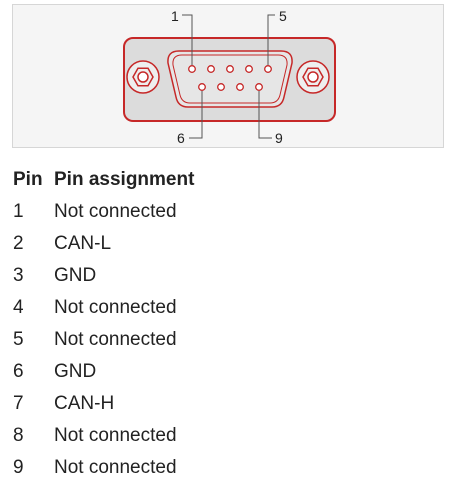  What do you see at coordinates (83, 243) in the screenshot?
I see `pin-assignment: CAN-L` at bounding box center [83, 243].